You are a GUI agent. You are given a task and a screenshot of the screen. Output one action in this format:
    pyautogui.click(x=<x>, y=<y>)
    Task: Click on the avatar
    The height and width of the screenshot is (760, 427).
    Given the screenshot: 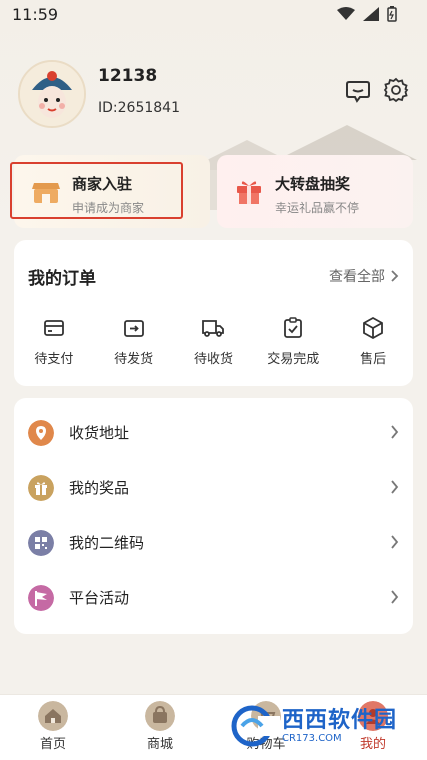 What is the action you would take?
    pyautogui.click(x=52, y=94)
    